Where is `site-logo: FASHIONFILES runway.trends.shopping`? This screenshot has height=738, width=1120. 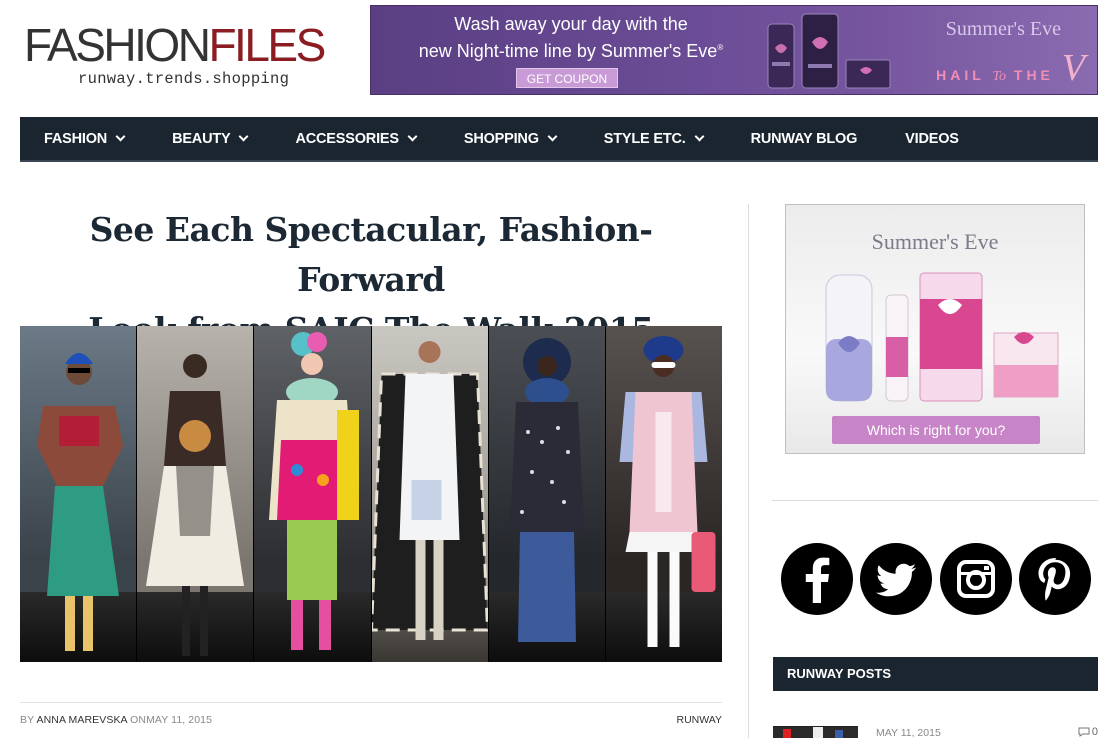 site-logo: FASHIONFILES runway.trends.shopping is located at coordinates (189, 54).